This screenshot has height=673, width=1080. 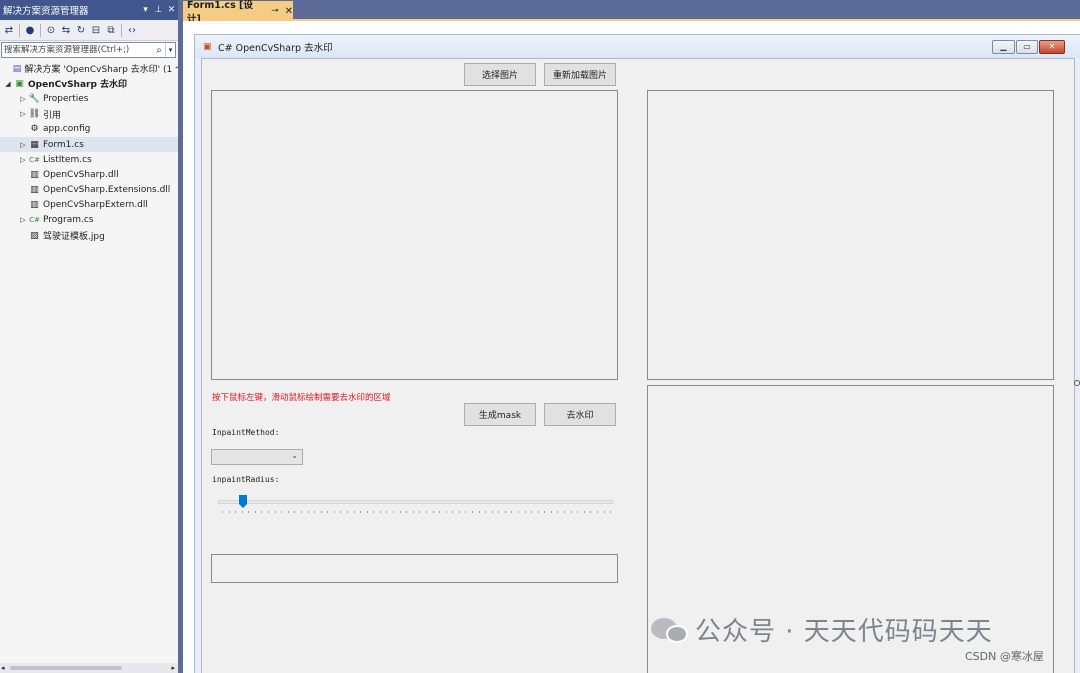 What do you see at coordinates (52, 115) in the screenshot?
I see `tree-item-label: 引用` at bounding box center [52, 115].